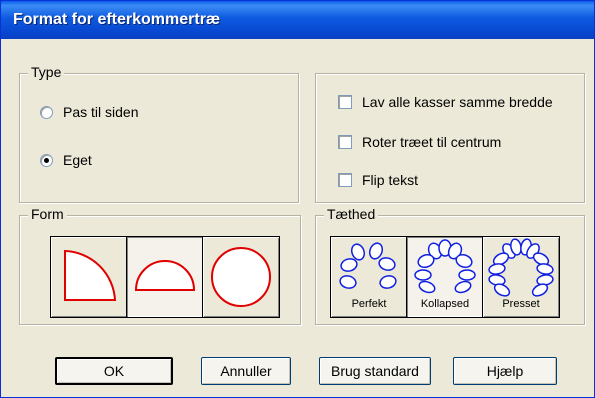 This screenshot has height=398, width=595. Describe the element at coordinates (445, 277) in the screenshot. I see `density-collapsed-button: Kollapsed` at that location.